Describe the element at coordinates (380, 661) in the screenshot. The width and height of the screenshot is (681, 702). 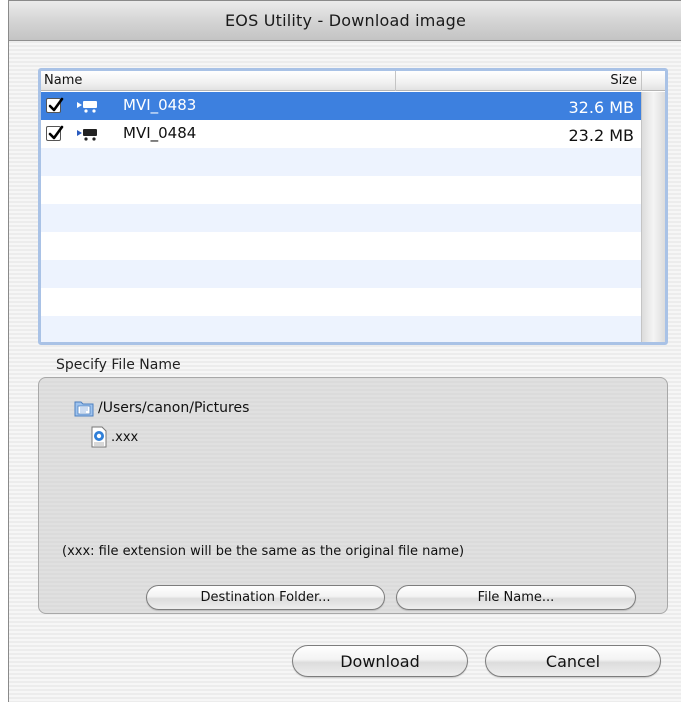
I see `download-button: Download` at that location.